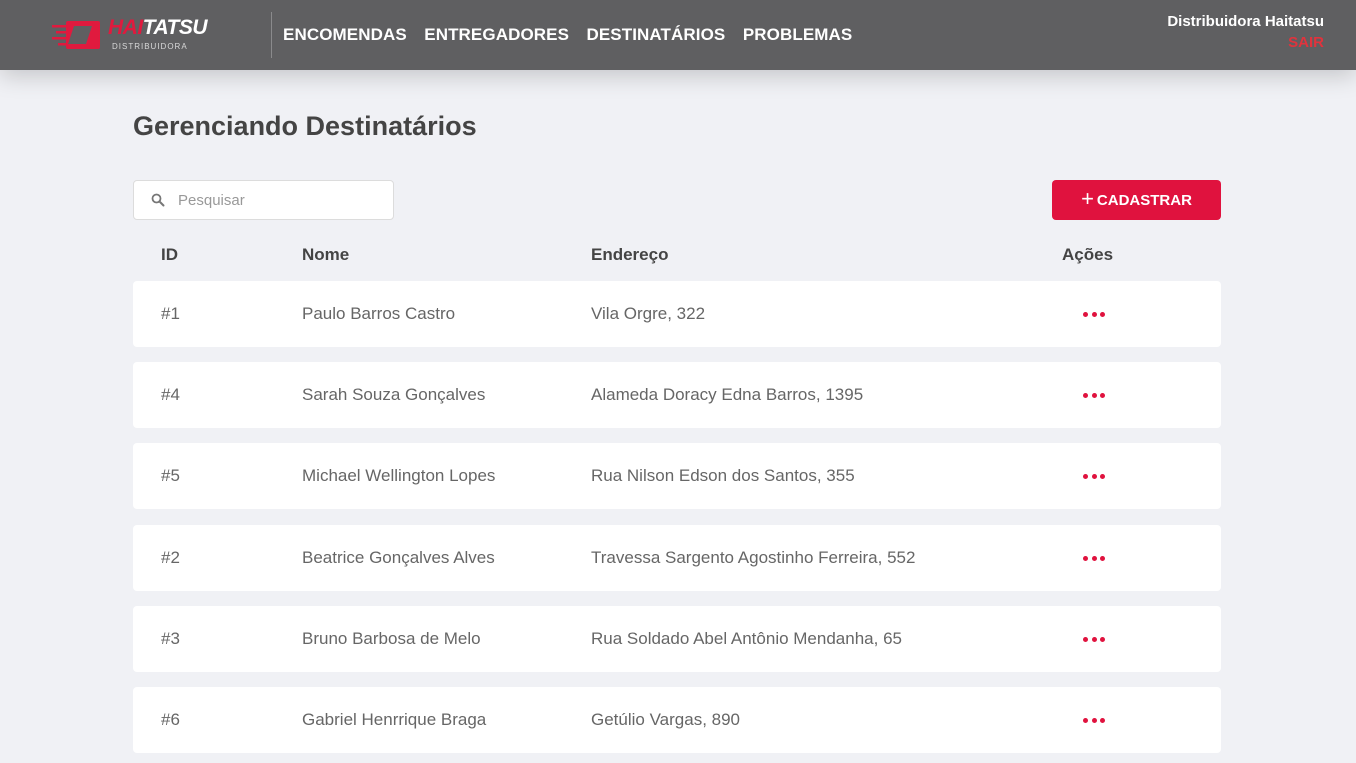 This screenshot has width=1356, height=763. What do you see at coordinates (399, 475) in the screenshot?
I see `row-name: Michael Wellington Lopes` at bounding box center [399, 475].